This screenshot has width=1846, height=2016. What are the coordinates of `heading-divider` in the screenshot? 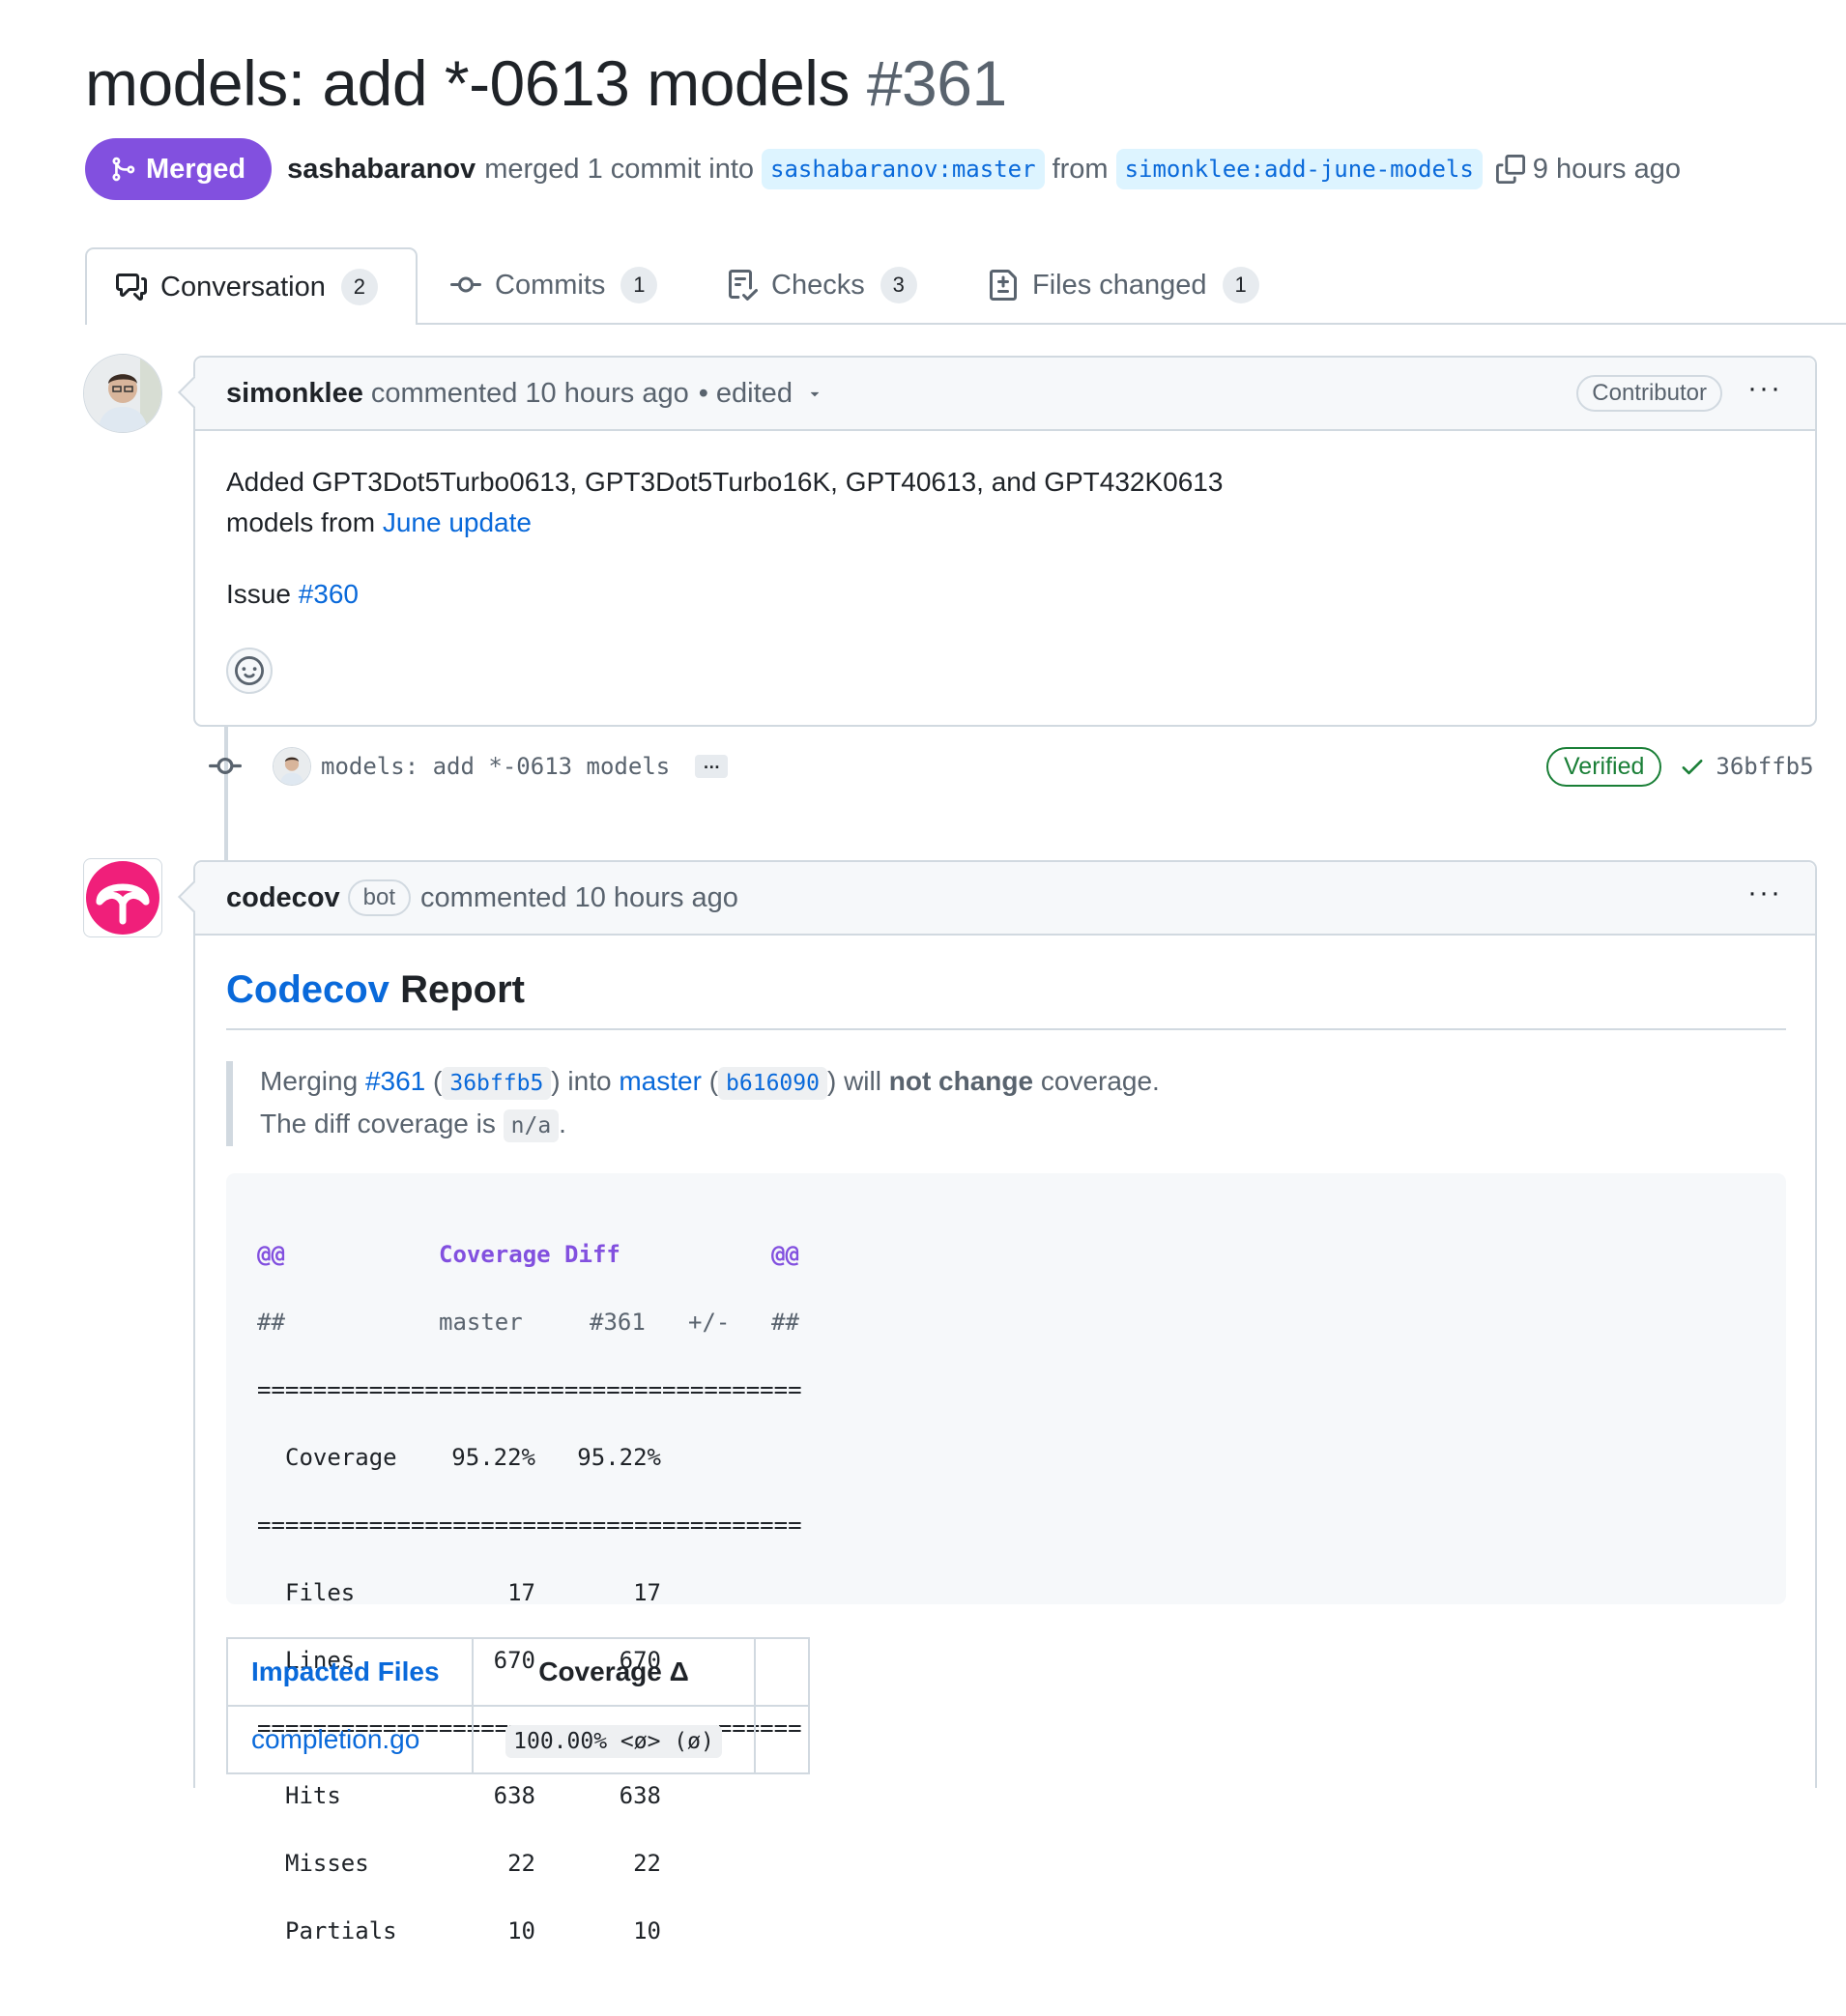 It's located at (1006, 1029).